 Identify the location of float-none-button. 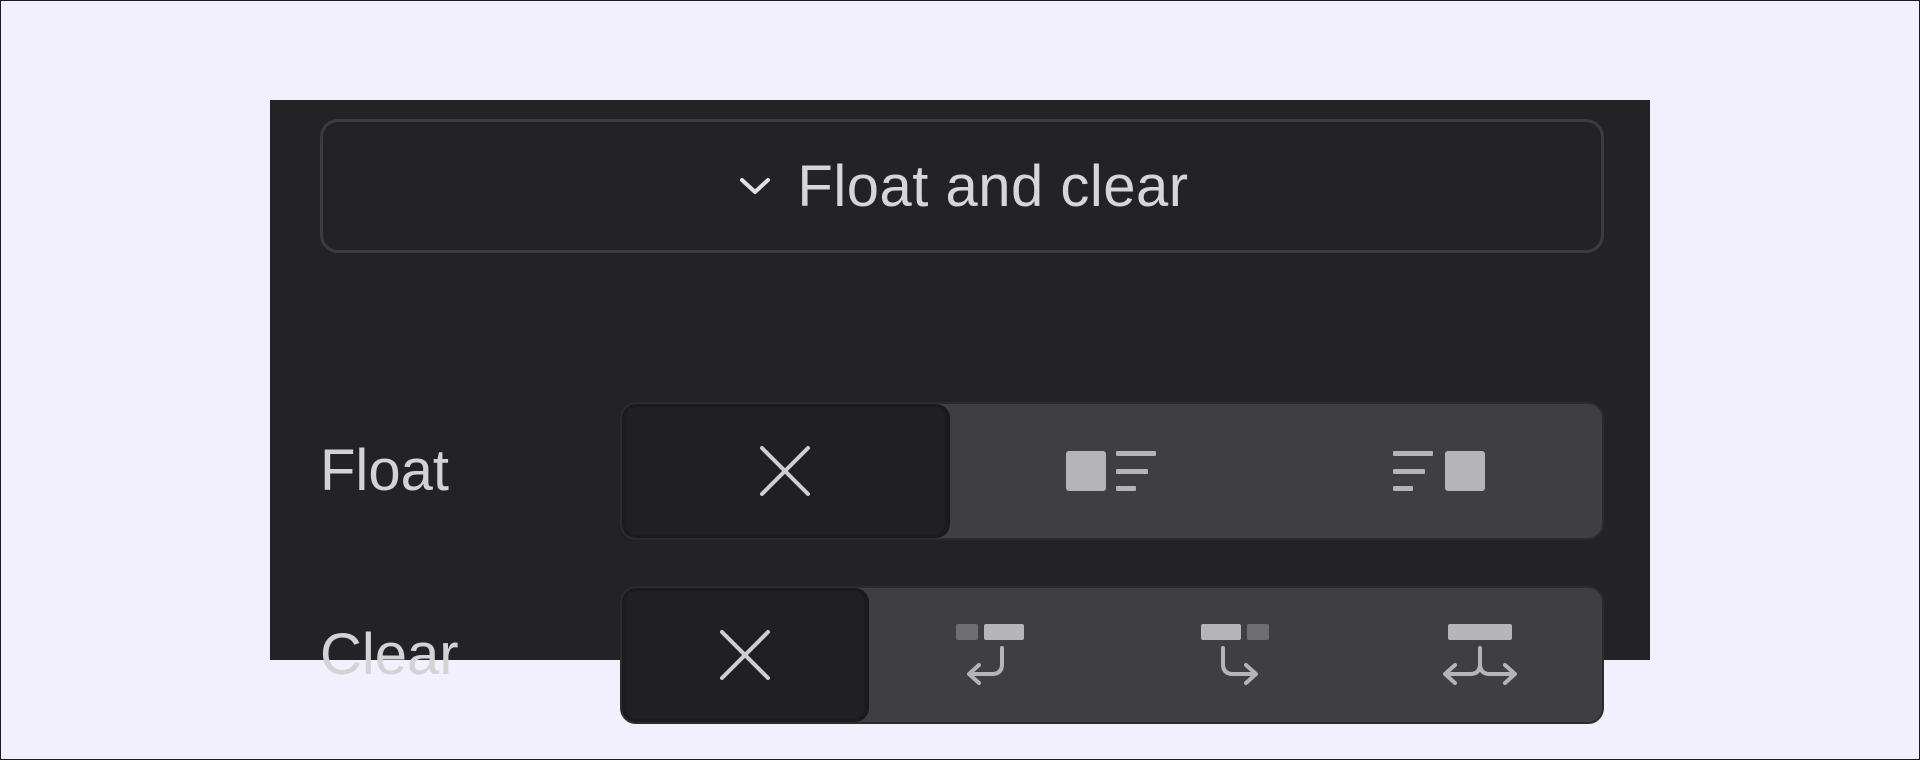
(785, 471).